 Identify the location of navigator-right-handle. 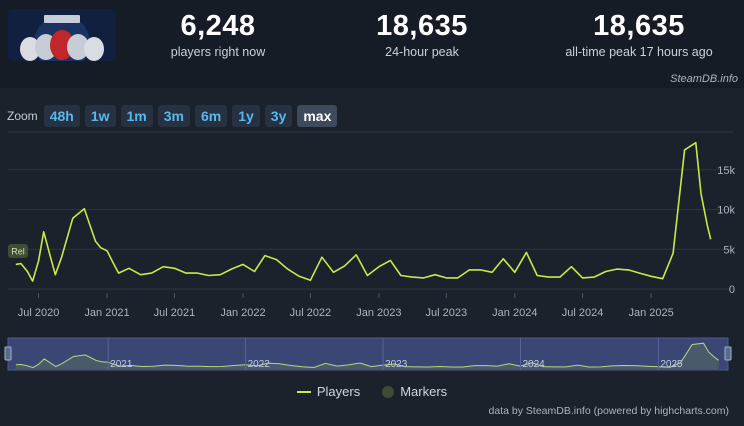
(728, 353).